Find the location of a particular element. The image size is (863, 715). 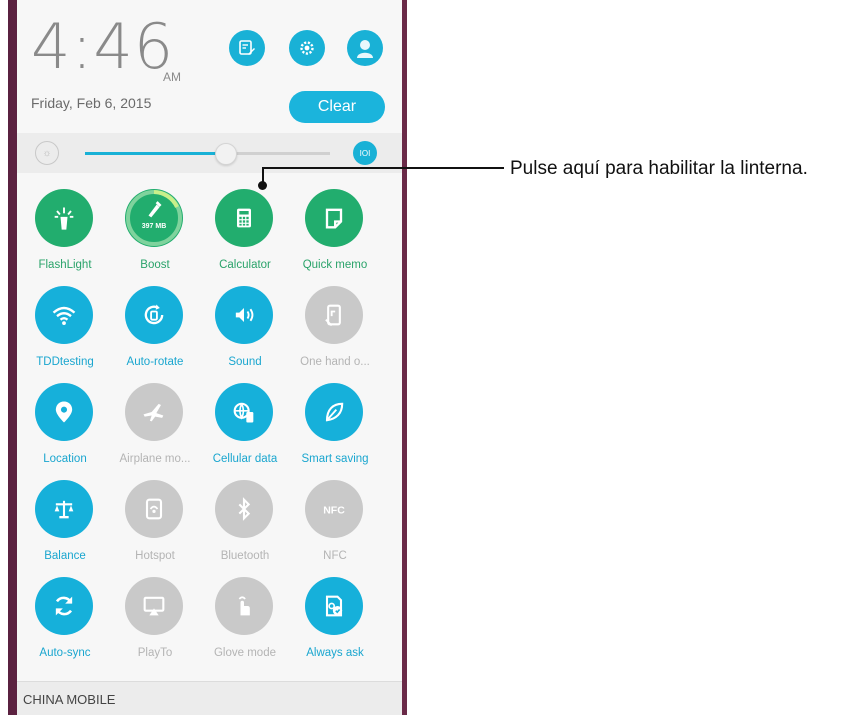

tile-calculator: Calculator is located at coordinates (245, 238).